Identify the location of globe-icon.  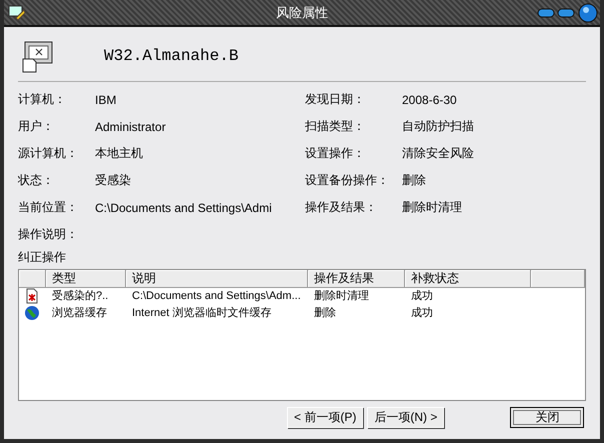
(32, 312).